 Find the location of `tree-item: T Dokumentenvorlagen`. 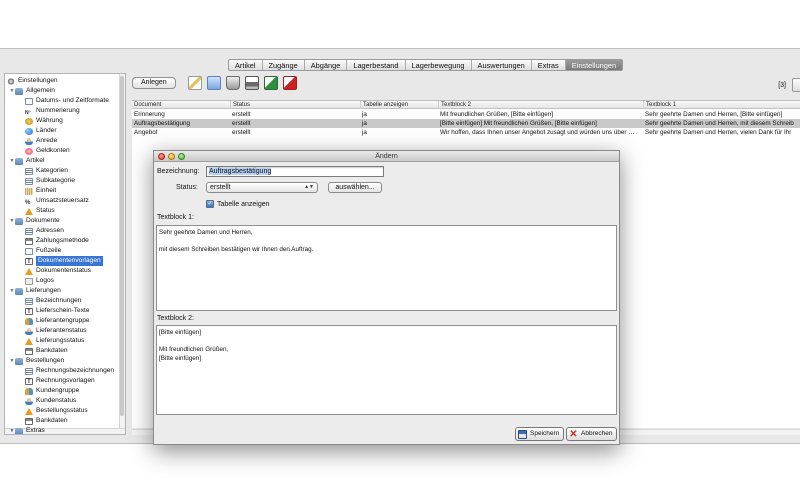

tree-item: T Dokumentenvorlagen is located at coordinates (64, 261).